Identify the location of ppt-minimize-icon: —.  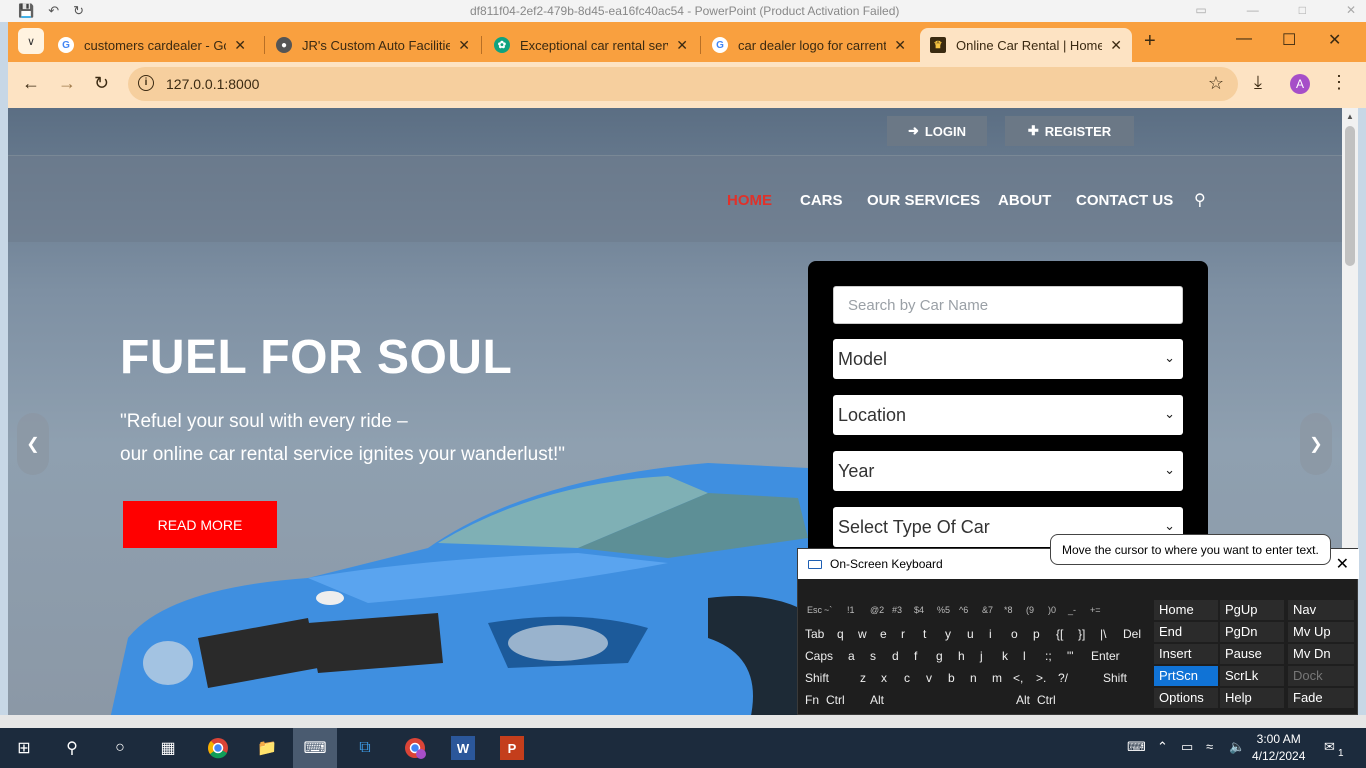
(1253, 10).